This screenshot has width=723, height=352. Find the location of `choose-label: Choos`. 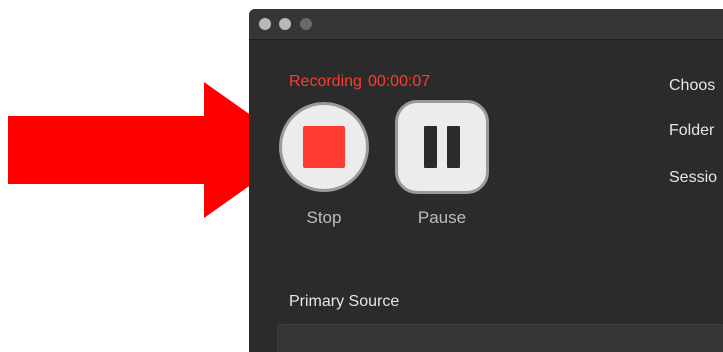

choose-label: Choos is located at coordinates (692, 85).